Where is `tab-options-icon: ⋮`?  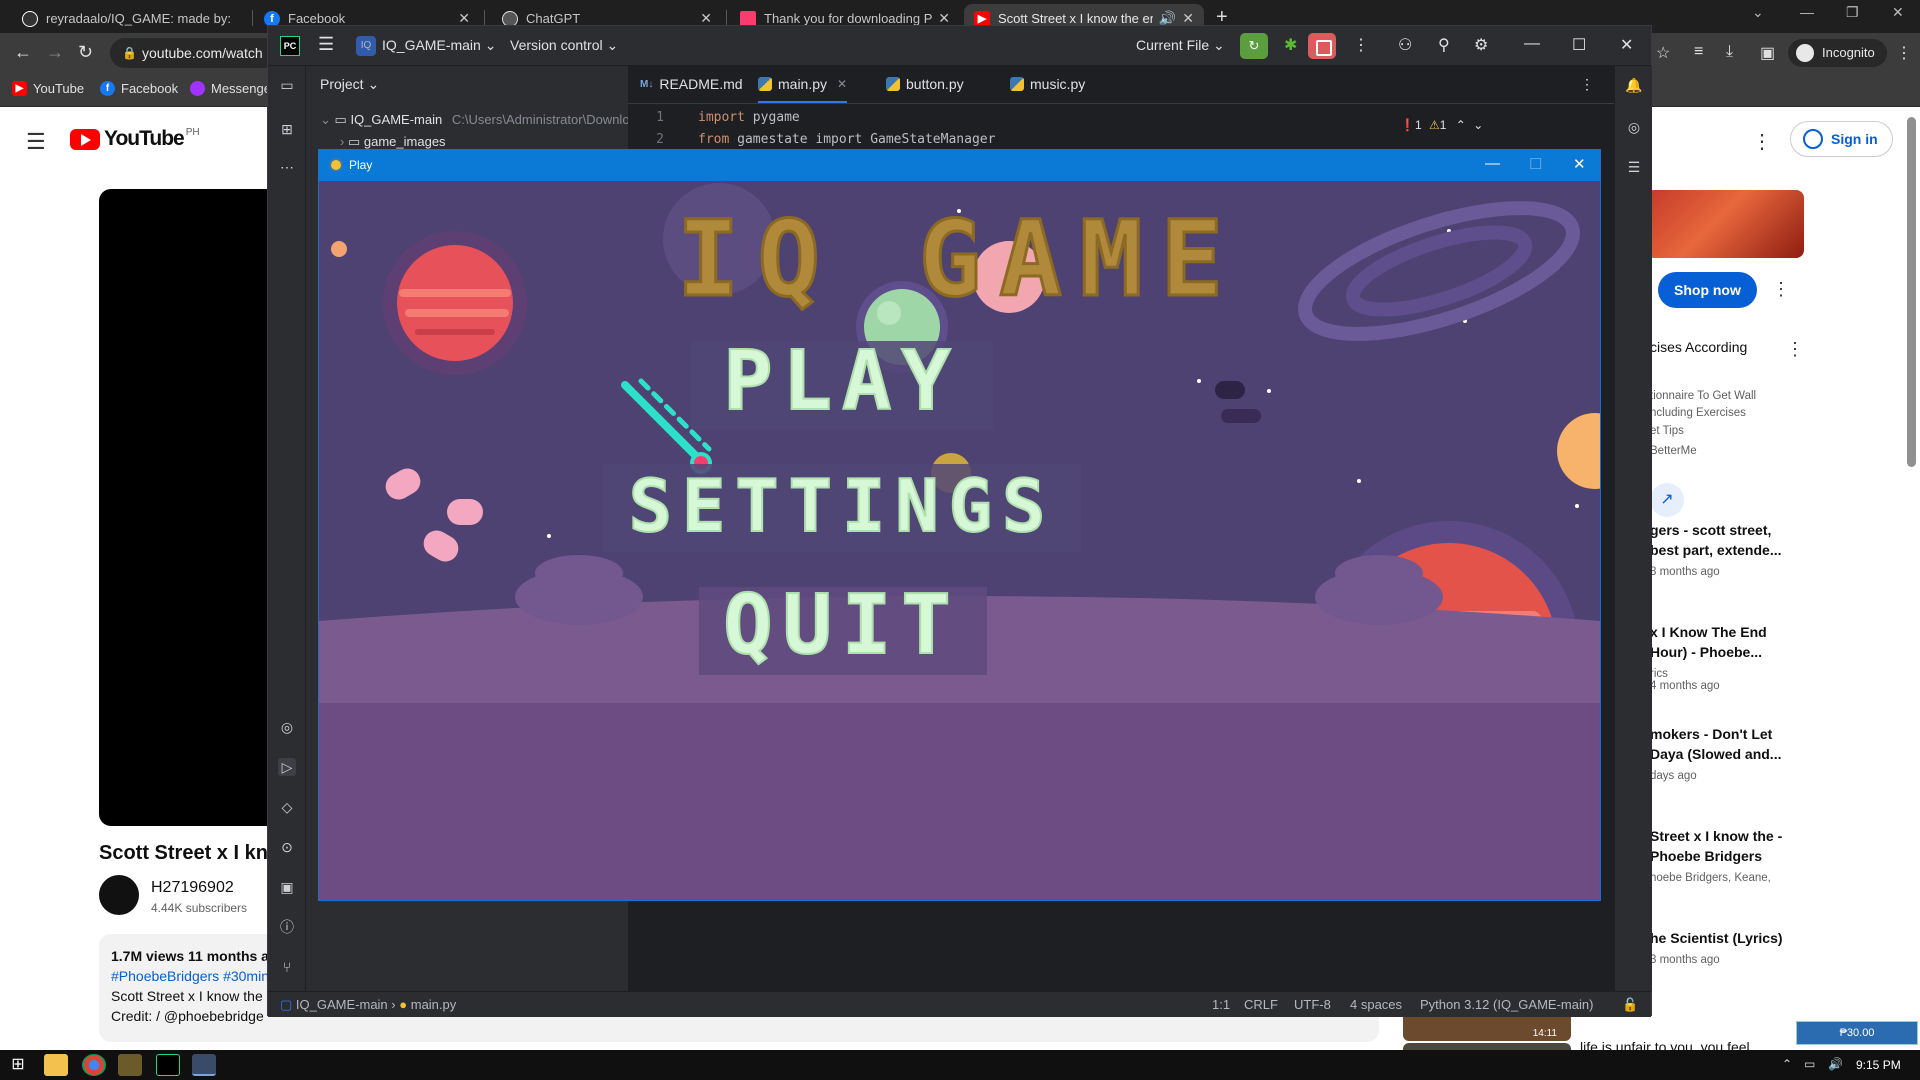 tab-options-icon: ⋮ is located at coordinates (1587, 84).